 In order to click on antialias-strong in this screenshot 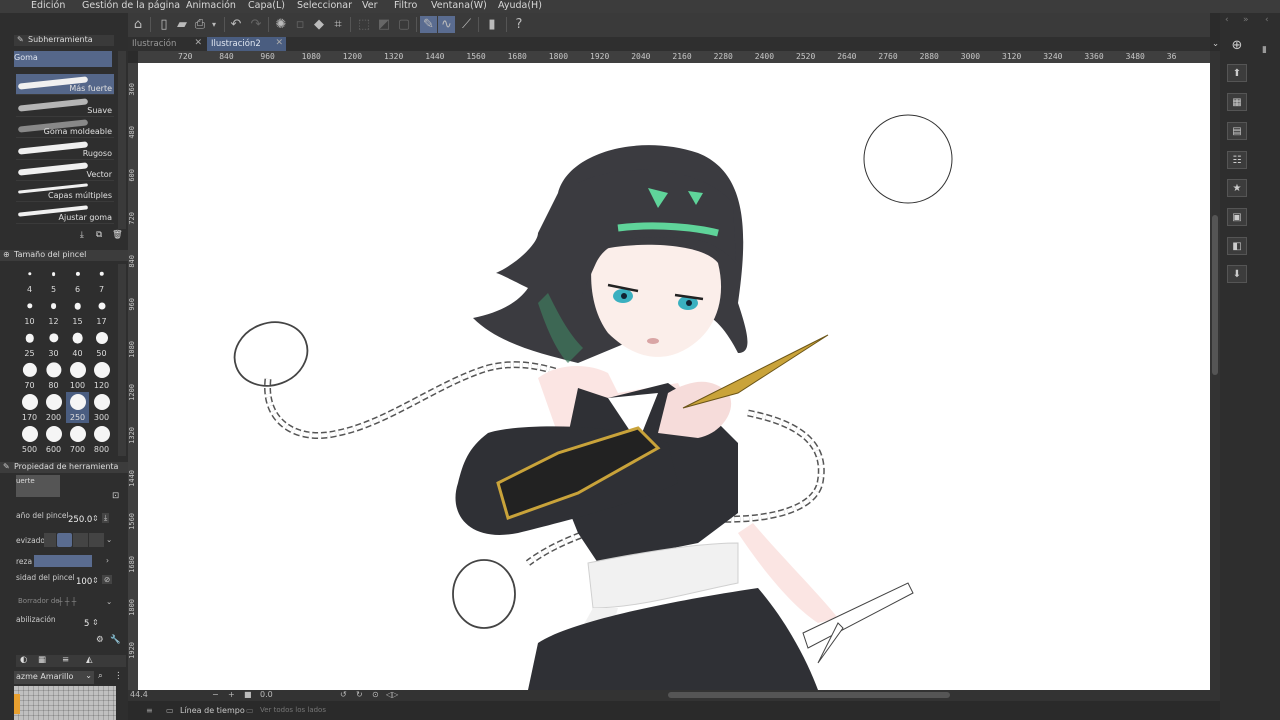, I will do `click(96, 540)`.